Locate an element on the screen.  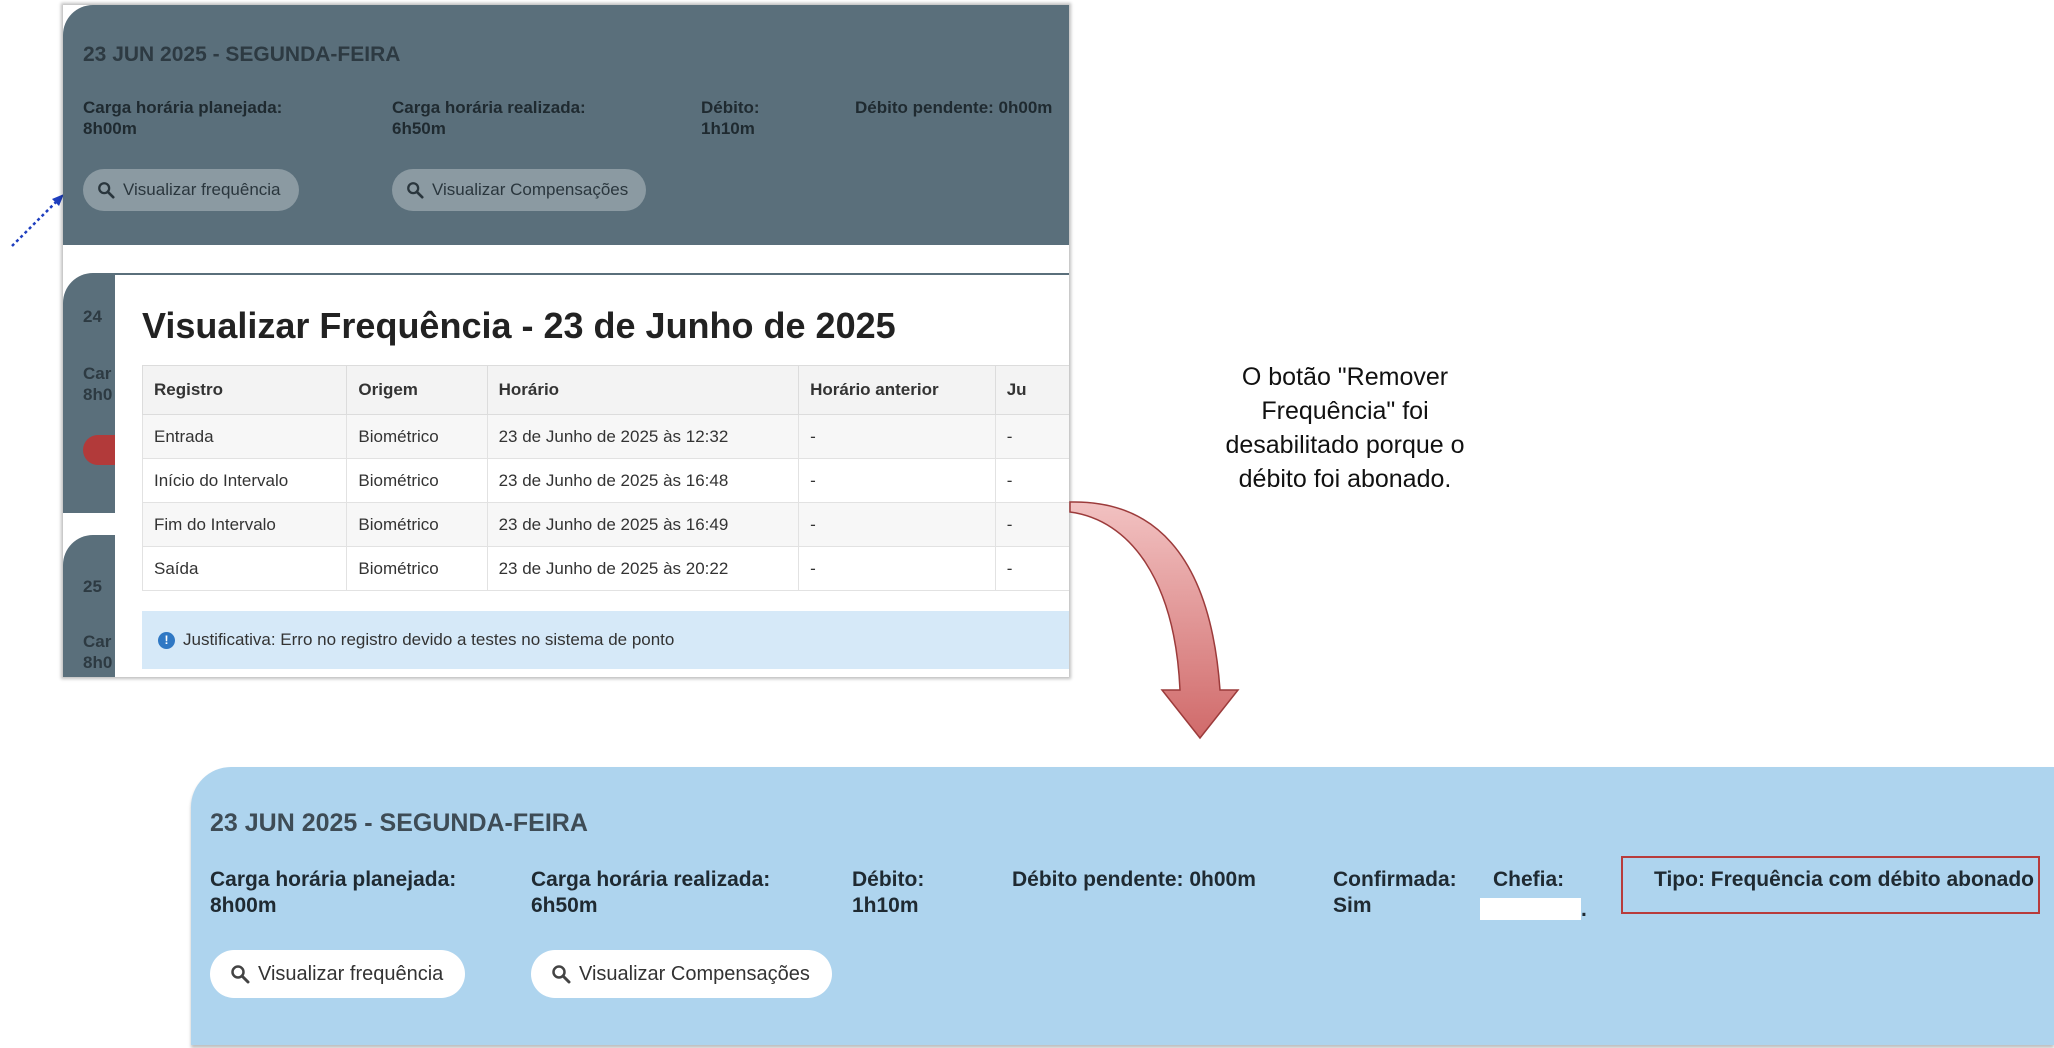
trash-icon is located at coordinates (101, 450).